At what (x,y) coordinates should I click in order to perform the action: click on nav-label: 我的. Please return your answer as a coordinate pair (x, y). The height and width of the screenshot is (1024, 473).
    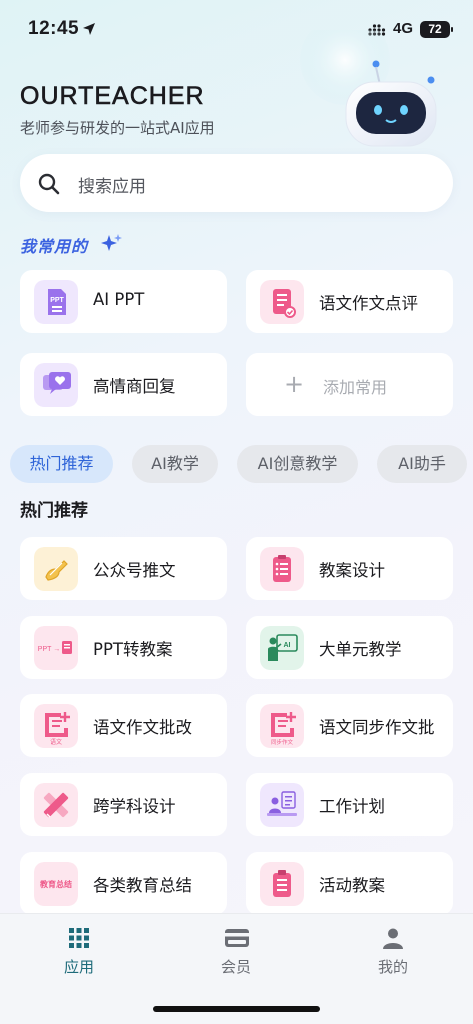
    Looking at the image, I should click on (392, 967).